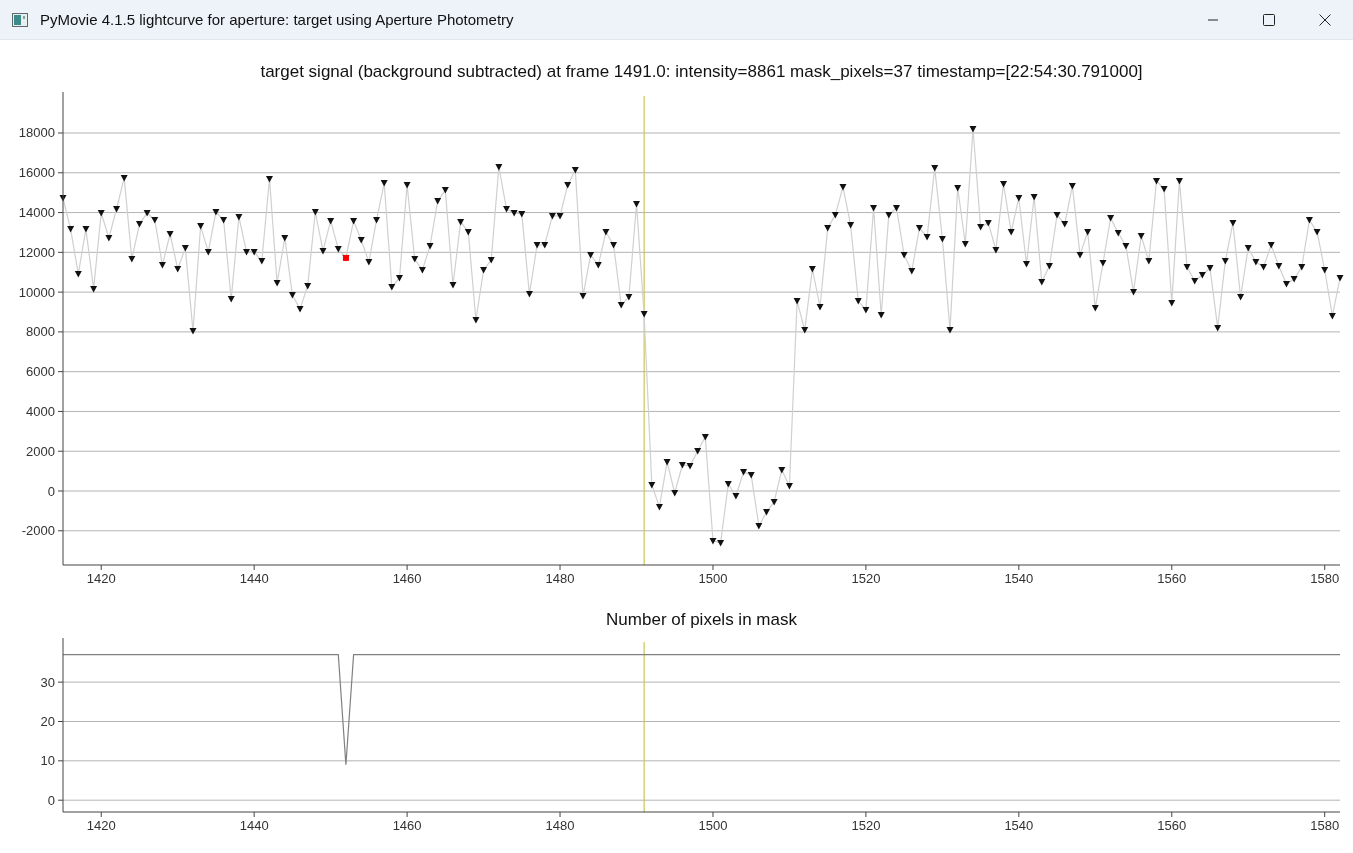  Describe the element at coordinates (560, 825) in the screenshot. I see `x-tick-label: 1480` at that location.